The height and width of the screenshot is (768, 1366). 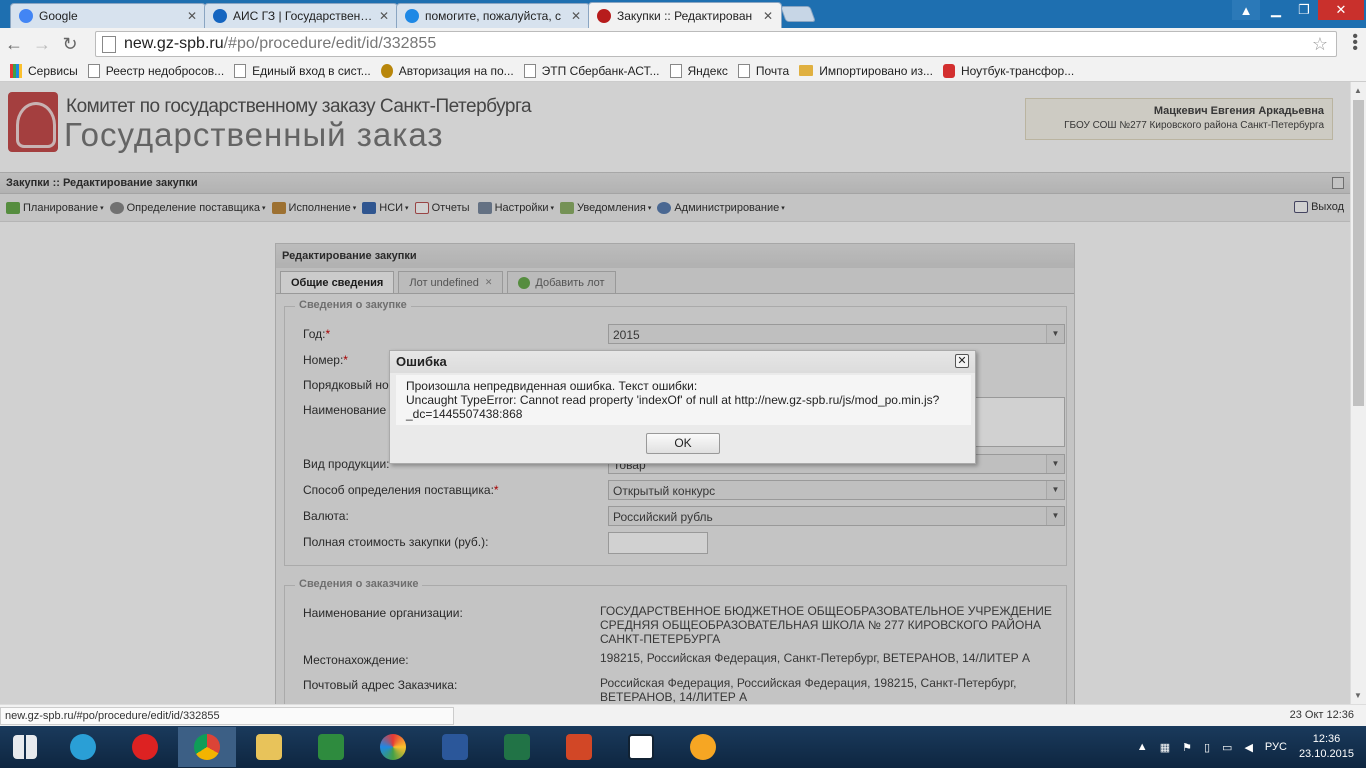 I want to click on bookmark-services: Сервисы, so click(x=44, y=70).